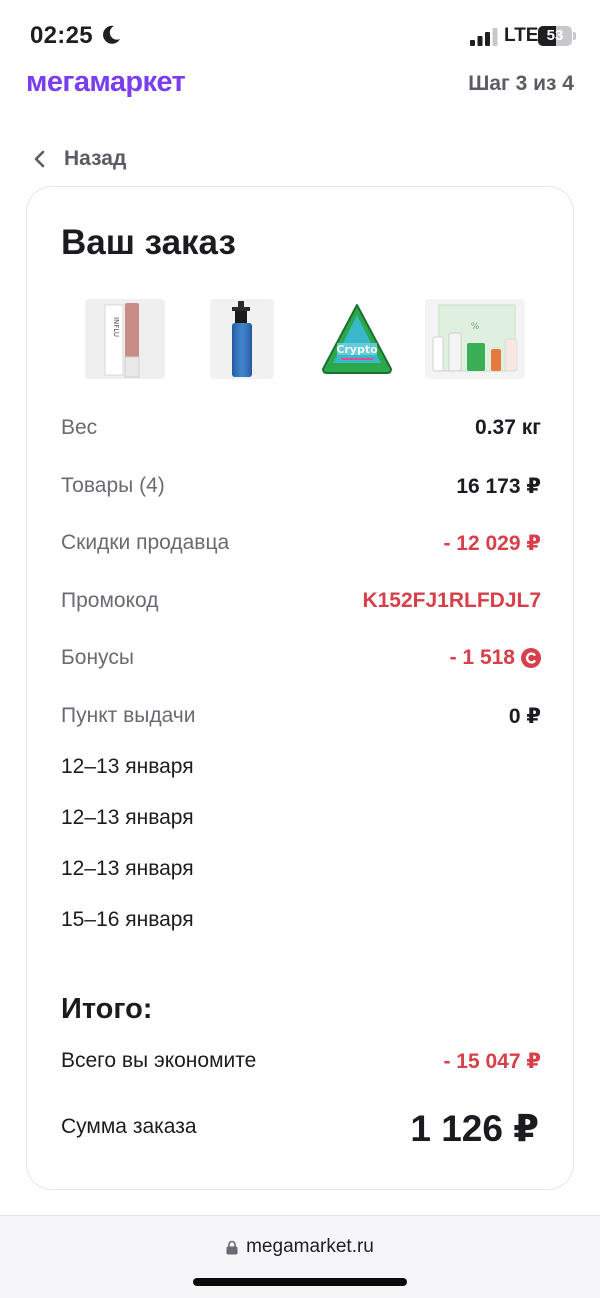 The width and height of the screenshot is (600, 1298). Describe the element at coordinates (39, 159) in the screenshot. I see `chevron-left-icon` at that location.